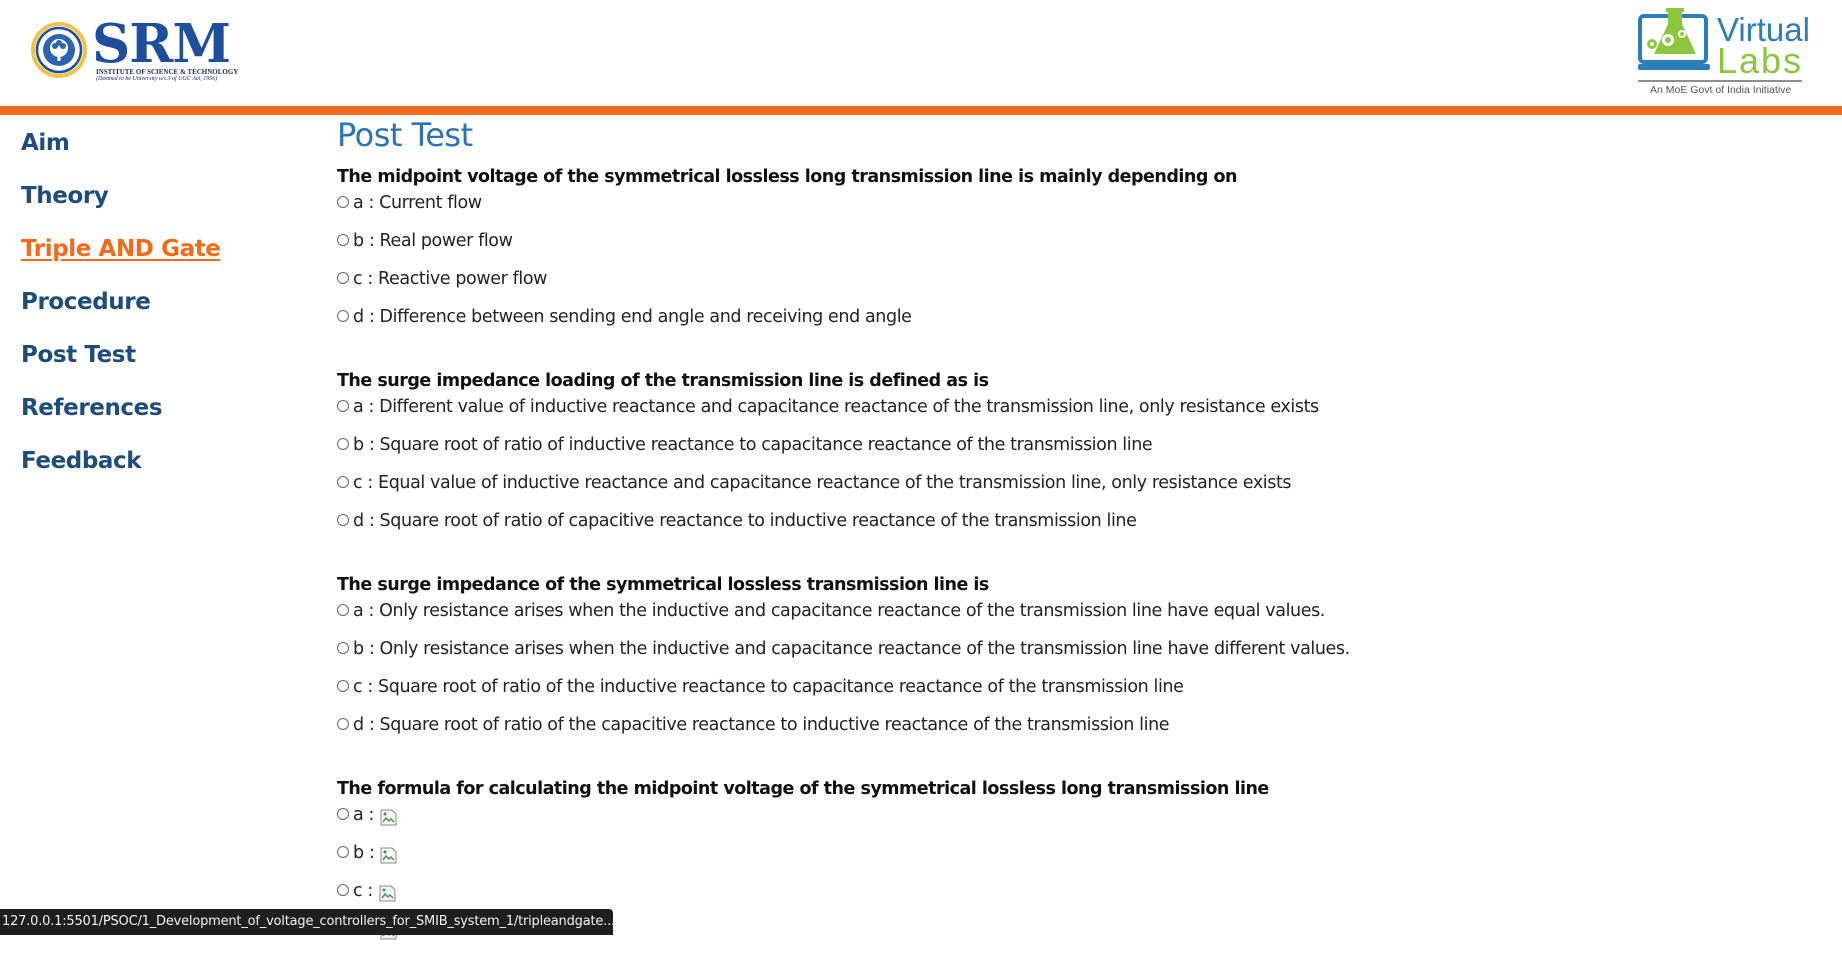 This screenshot has height=953, width=1842. What do you see at coordinates (405, 135) in the screenshot?
I see `page-title: Post Test` at bounding box center [405, 135].